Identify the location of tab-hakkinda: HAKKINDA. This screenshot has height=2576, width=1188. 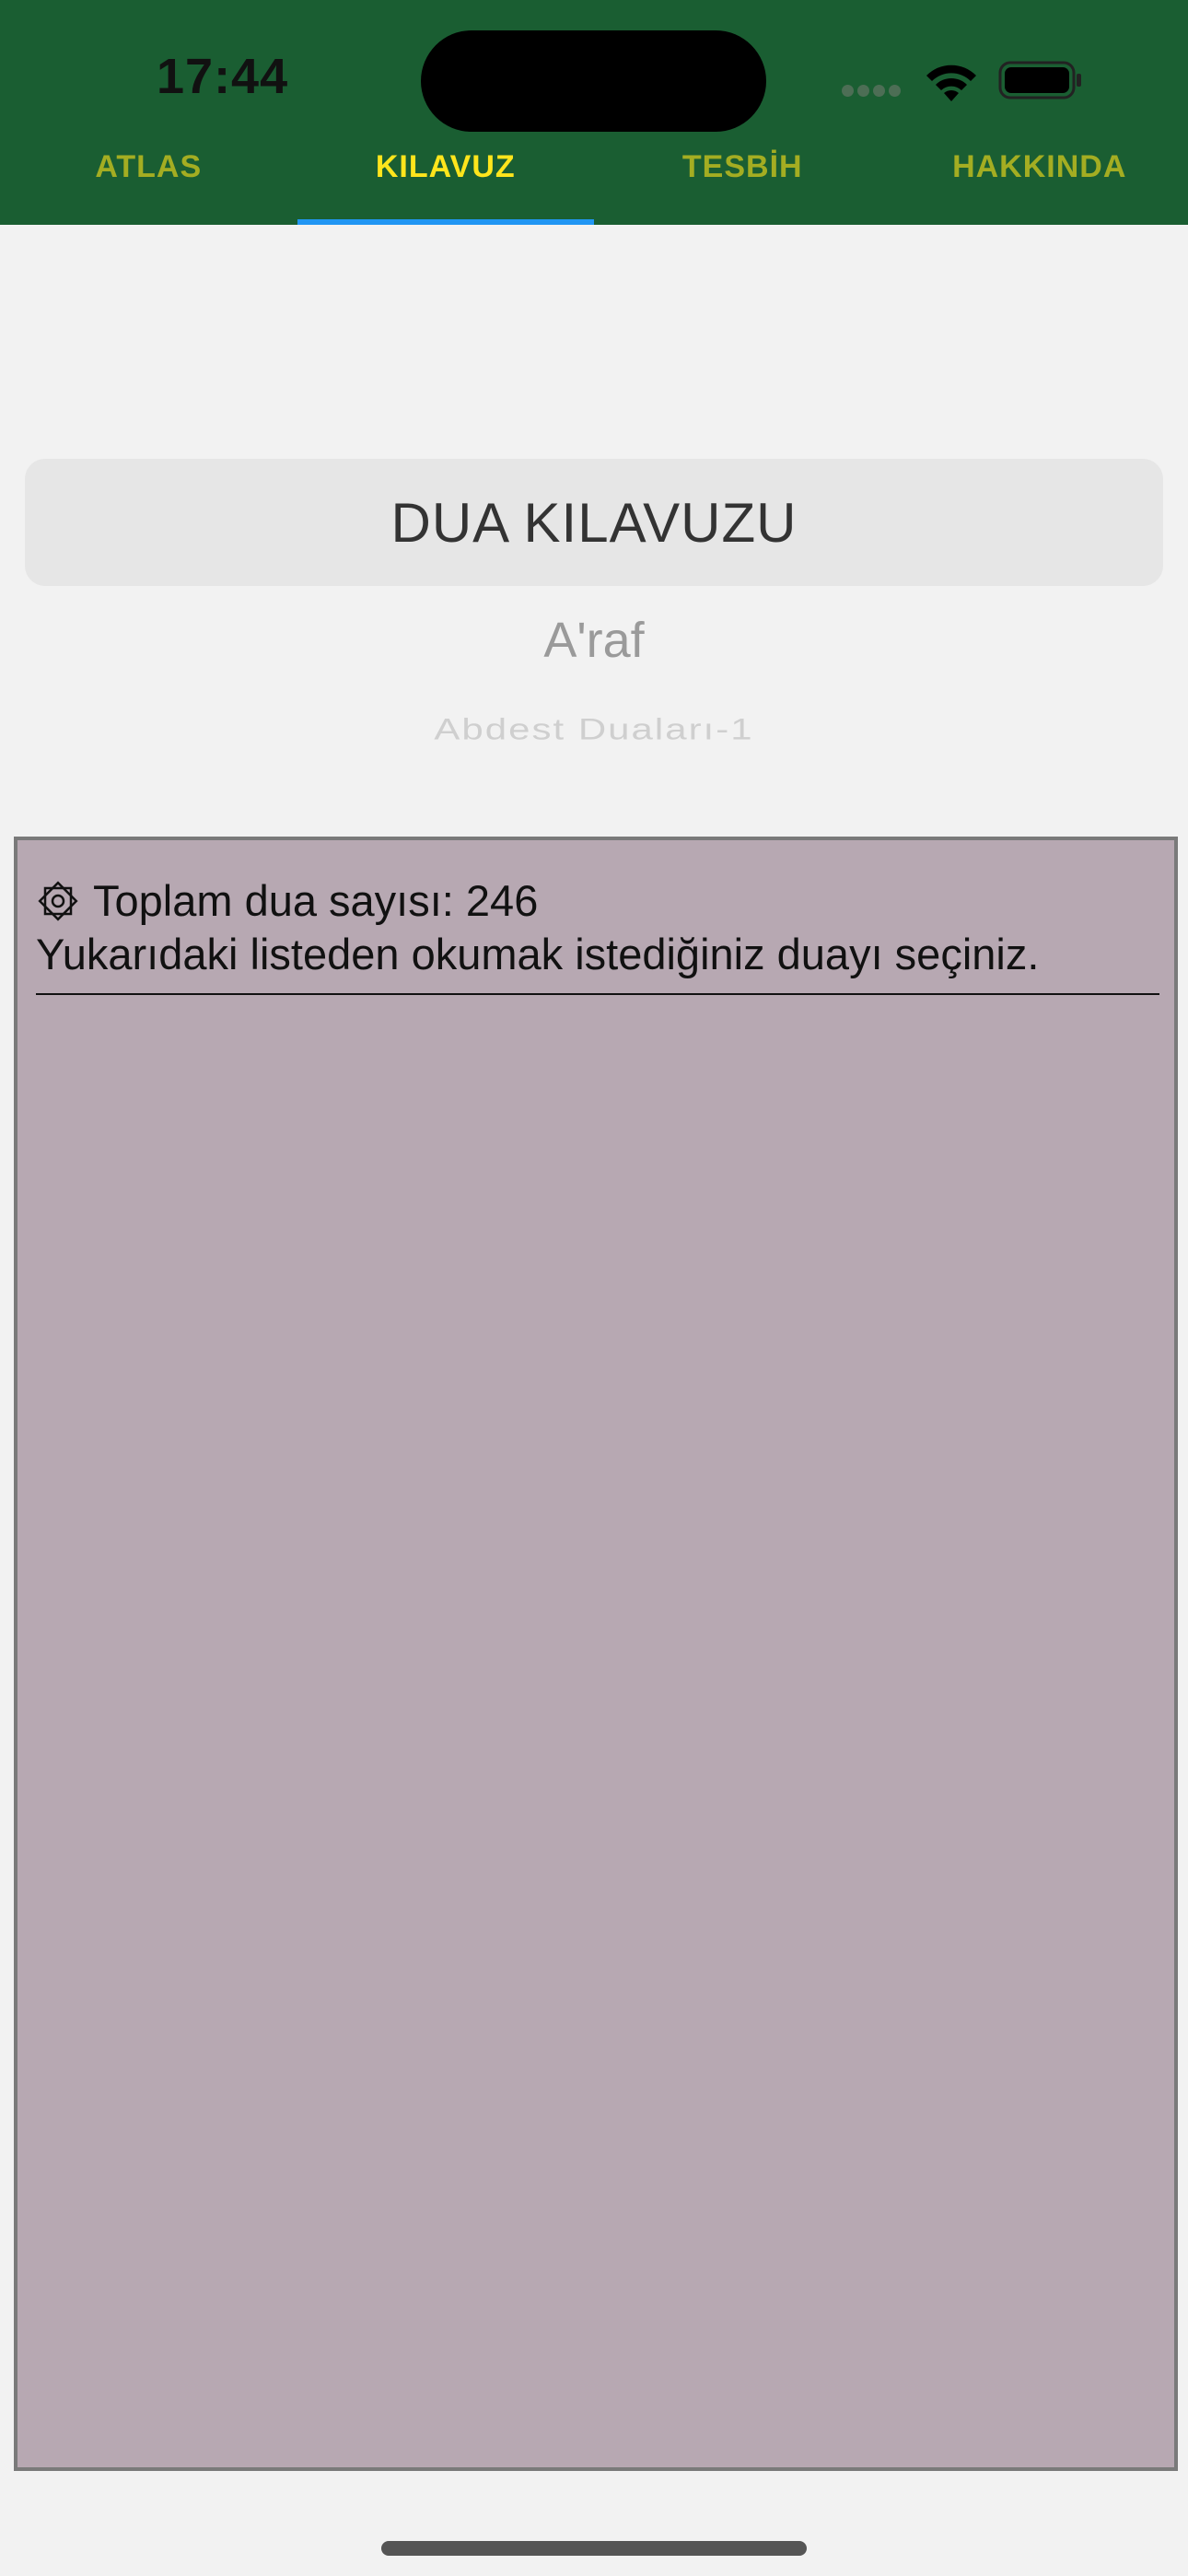
(1039, 181).